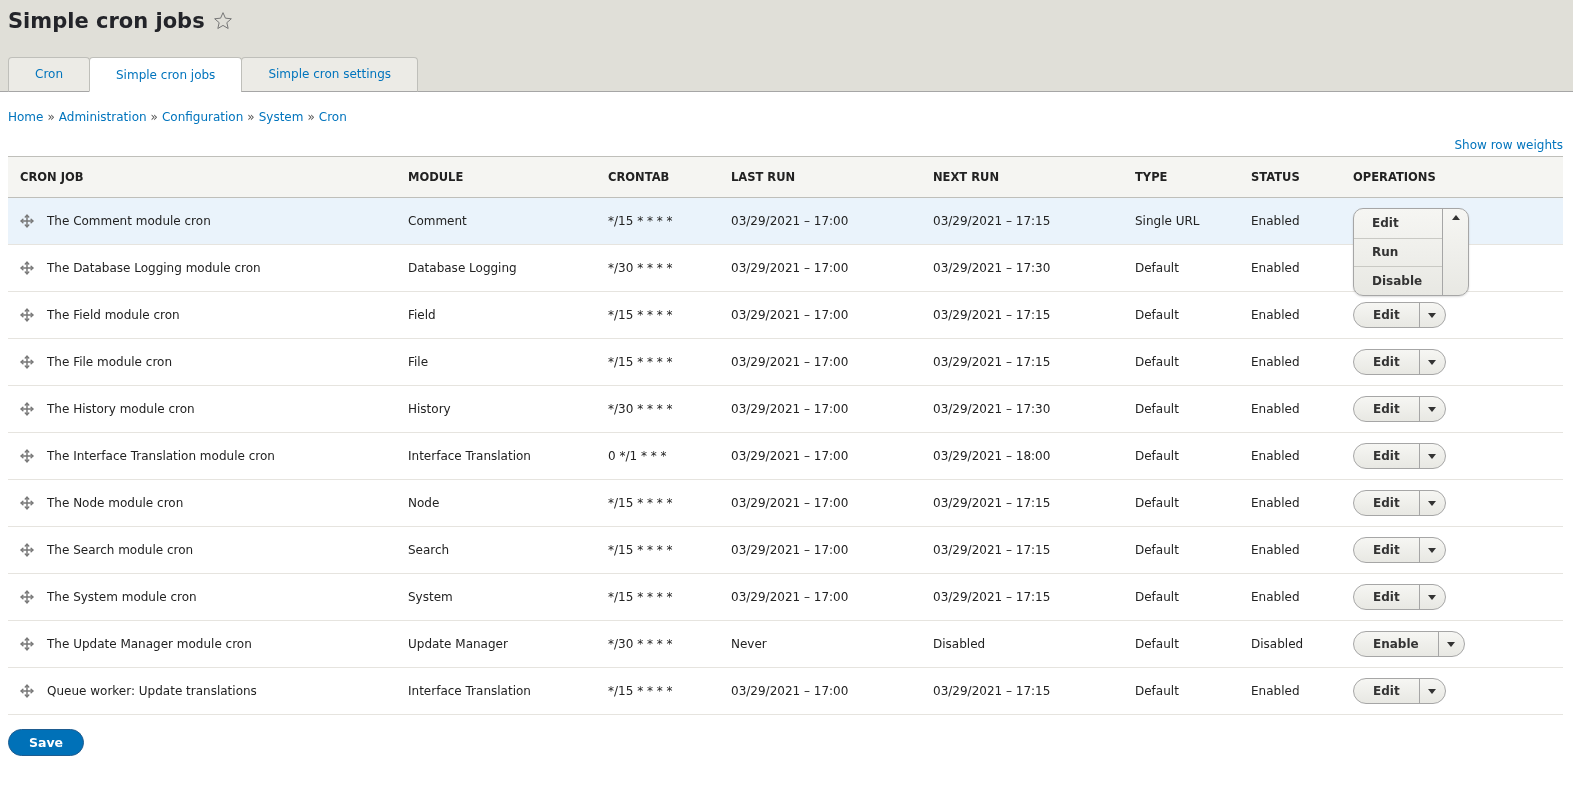 The height and width of the screenshot is (790, 1573). Describe the element at coordinates (332, 117) in the screenshot. I see `breadcrumb-link: Cron` at that location.